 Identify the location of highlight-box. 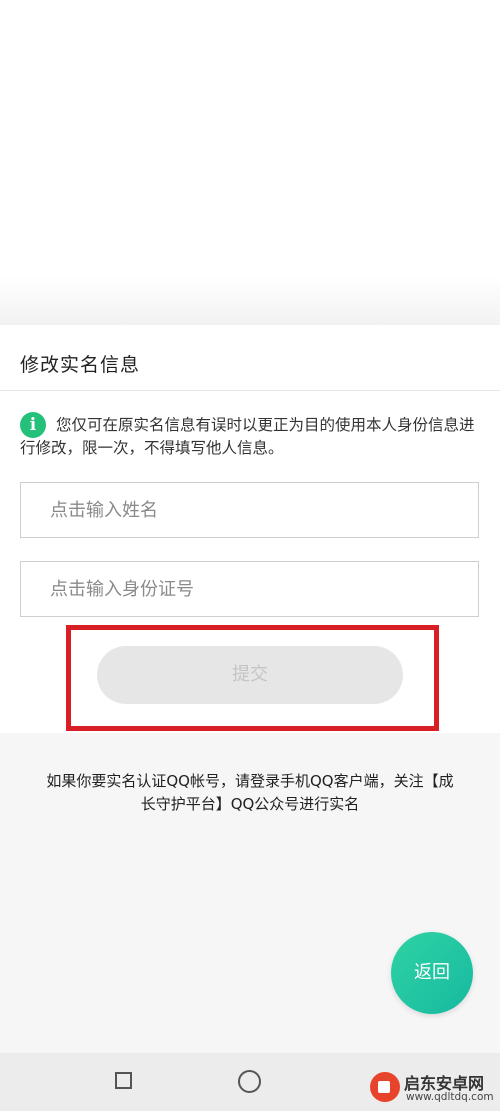
(252, 678).